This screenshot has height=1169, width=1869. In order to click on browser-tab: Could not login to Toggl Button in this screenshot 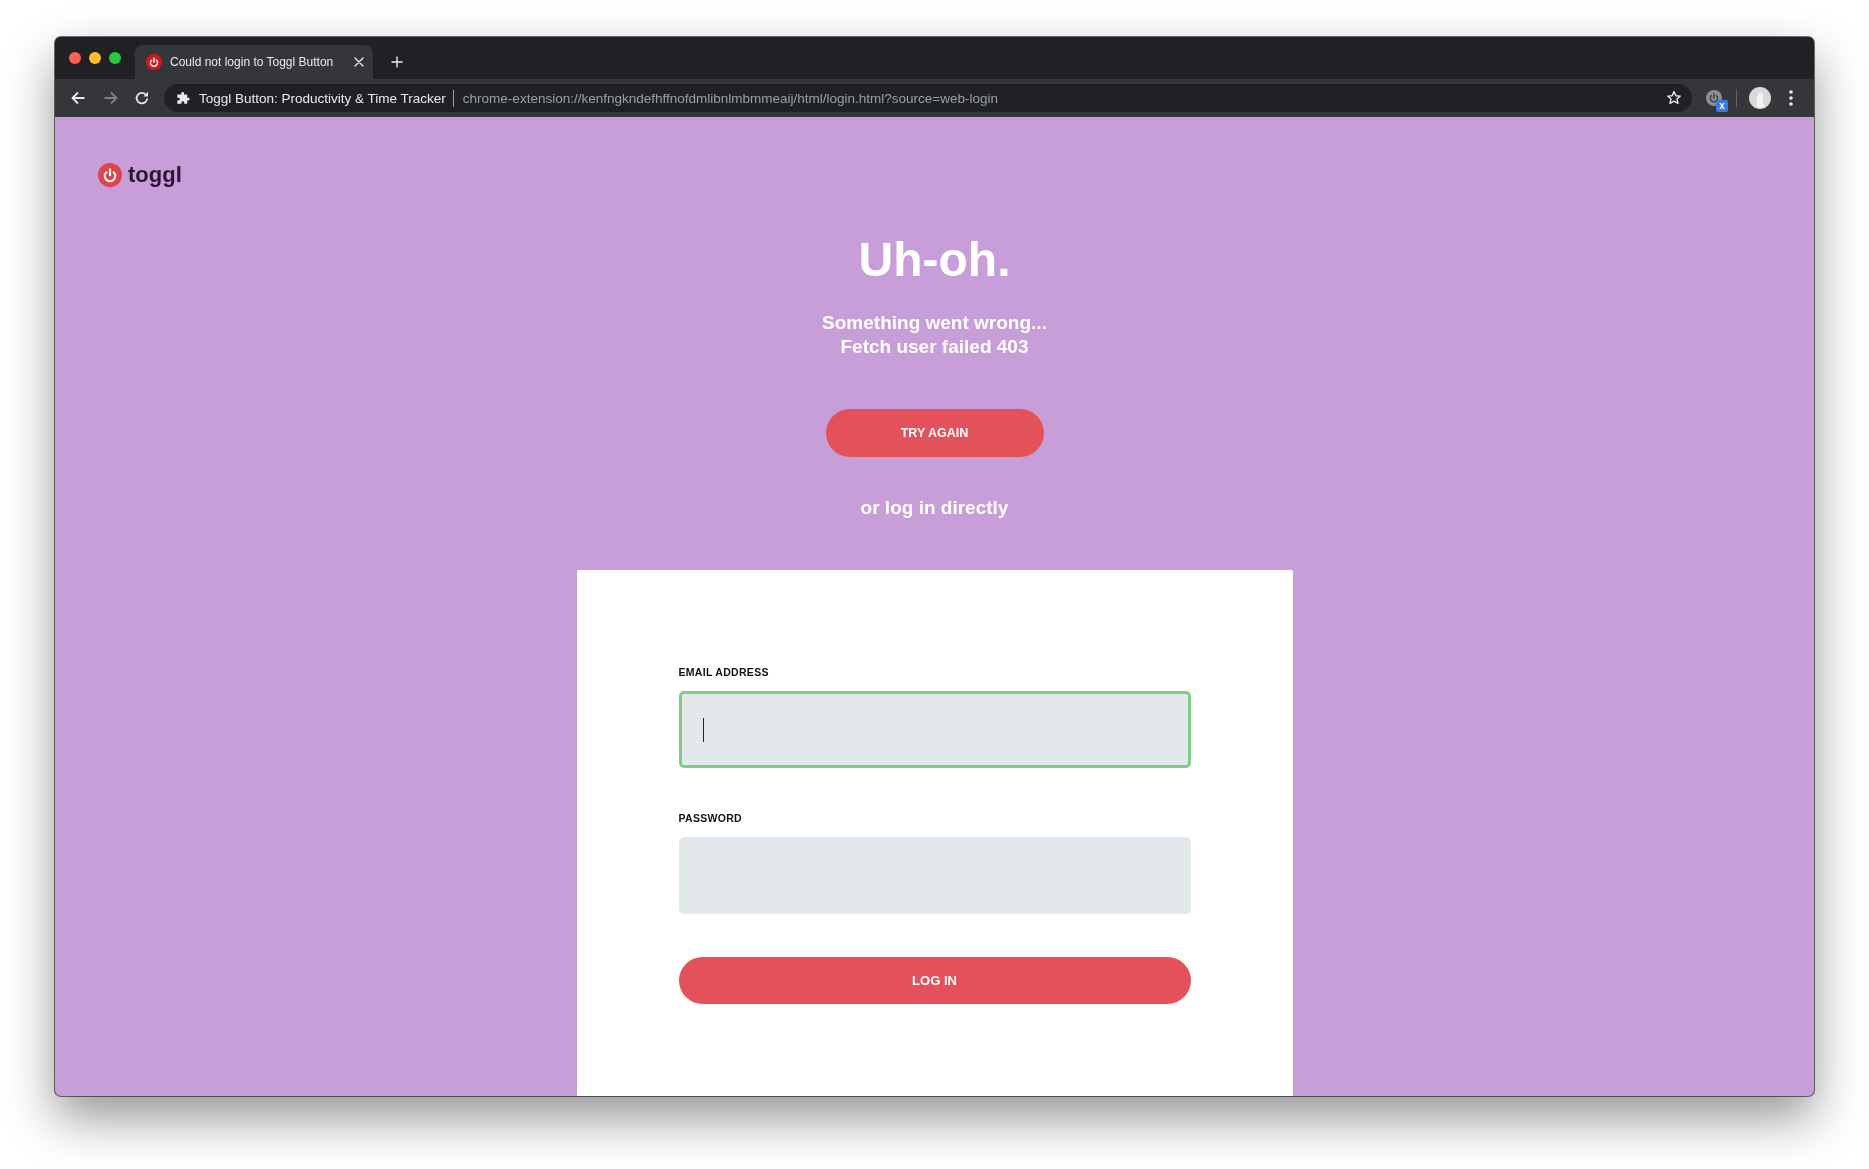, I will do `click(254, 62)`.